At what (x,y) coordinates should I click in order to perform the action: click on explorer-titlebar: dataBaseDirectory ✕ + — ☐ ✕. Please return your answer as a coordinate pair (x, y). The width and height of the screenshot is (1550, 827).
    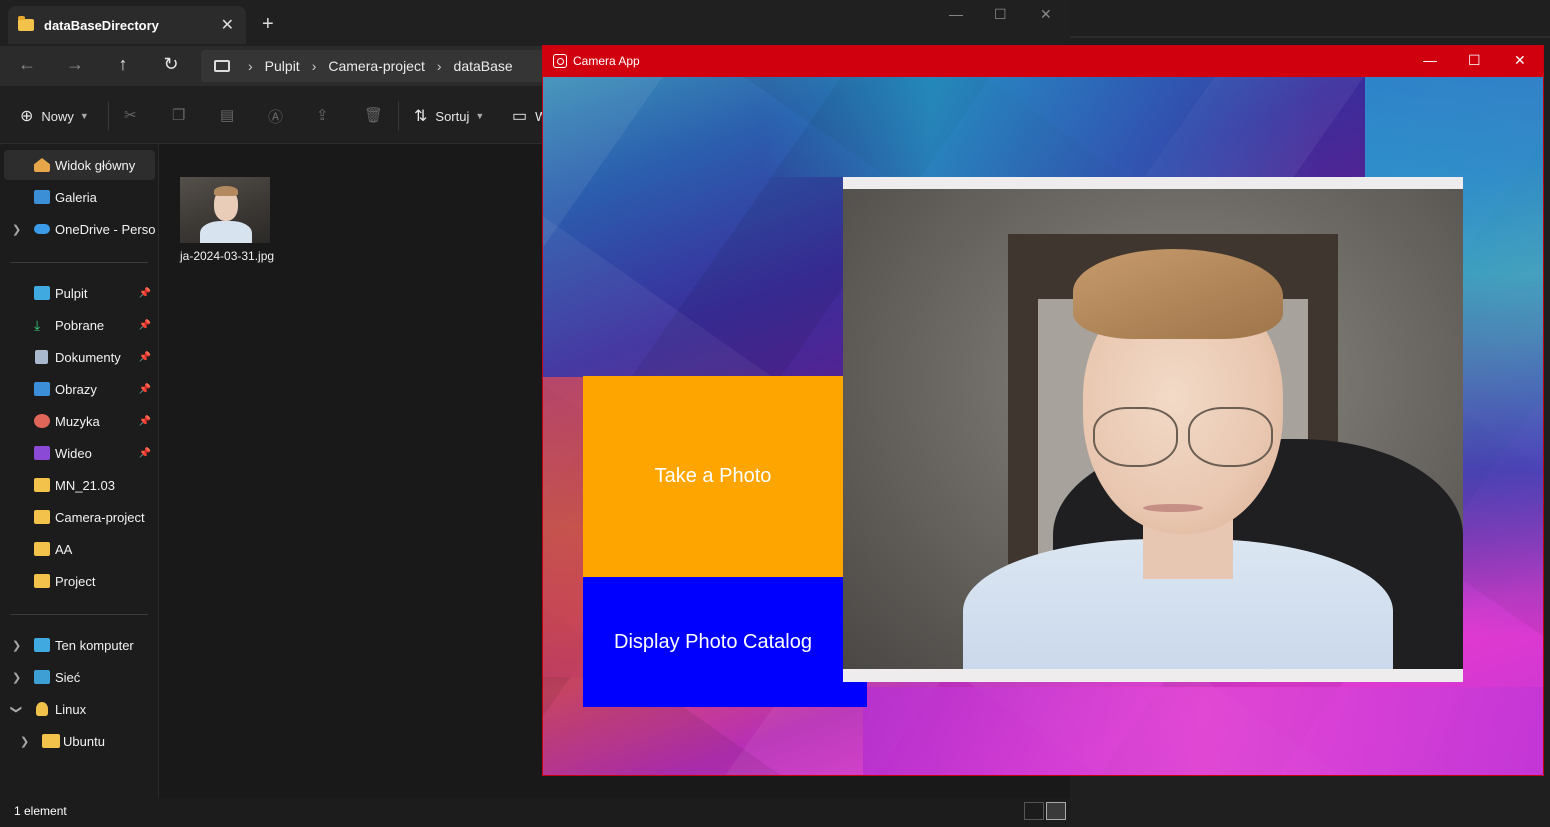
    Looking at the image, I should click on (535, 23).